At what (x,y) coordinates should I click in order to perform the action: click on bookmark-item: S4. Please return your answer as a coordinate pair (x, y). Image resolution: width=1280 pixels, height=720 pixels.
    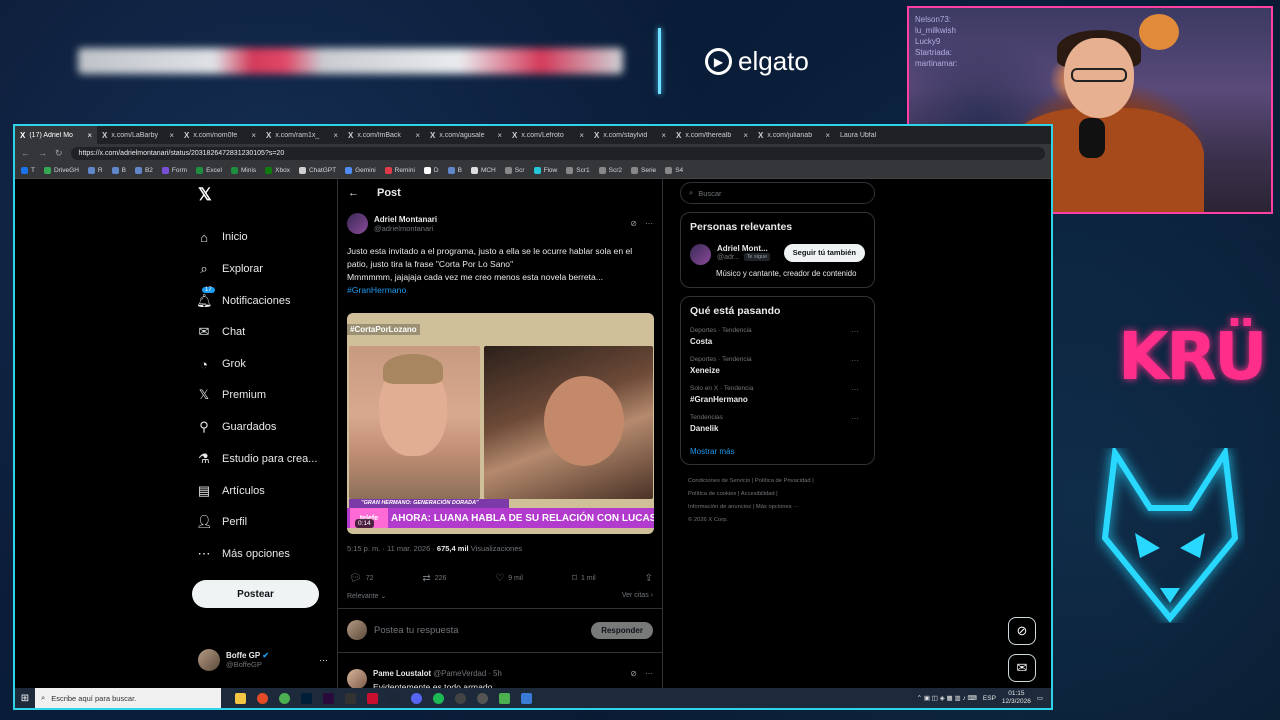
    Looking at the image, I should click on (674, 170).